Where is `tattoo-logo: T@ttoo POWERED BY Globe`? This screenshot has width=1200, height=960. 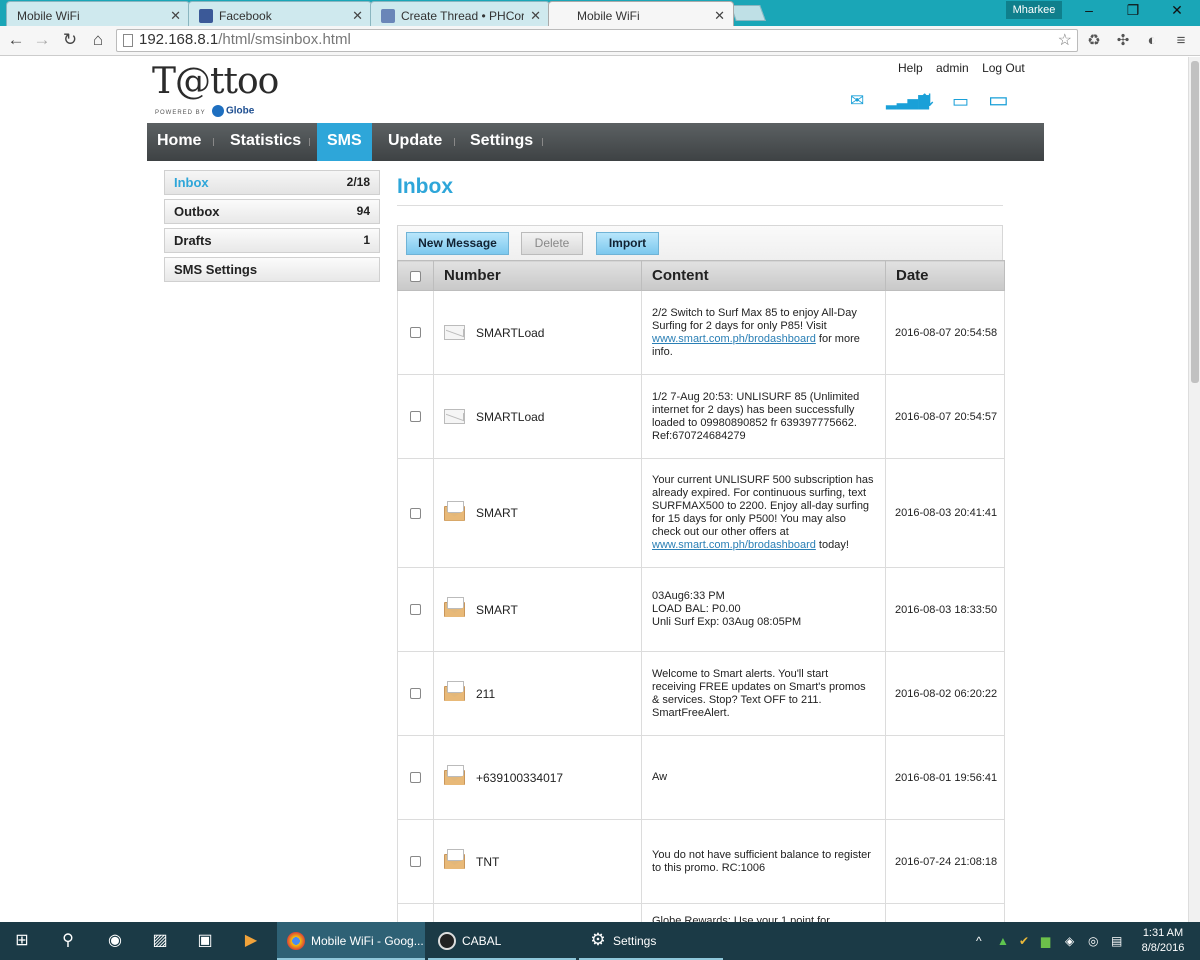 tattoo-logo: T@ttoo POWERED BY Globe is located at coordinates (215, 91).